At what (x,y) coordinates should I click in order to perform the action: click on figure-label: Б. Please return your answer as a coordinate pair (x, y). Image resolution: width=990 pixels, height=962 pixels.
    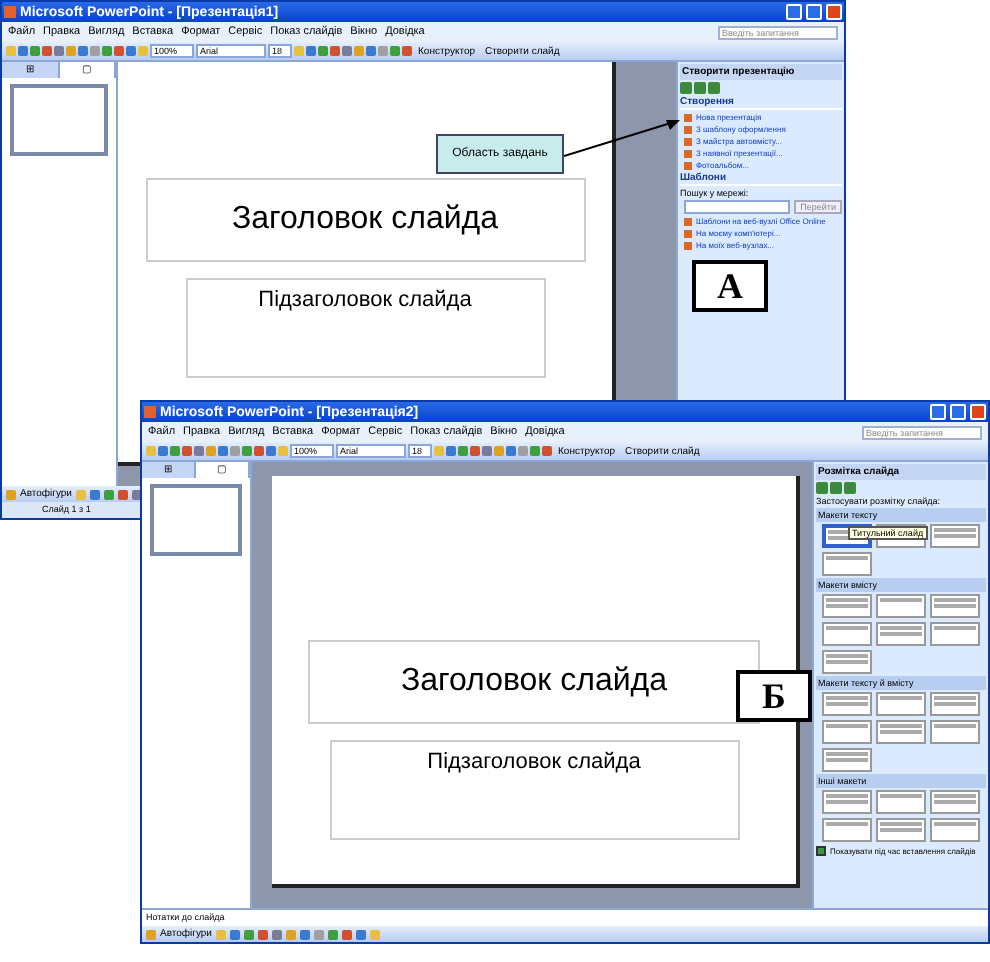
    Looking at the image, I should click on (774, 696).